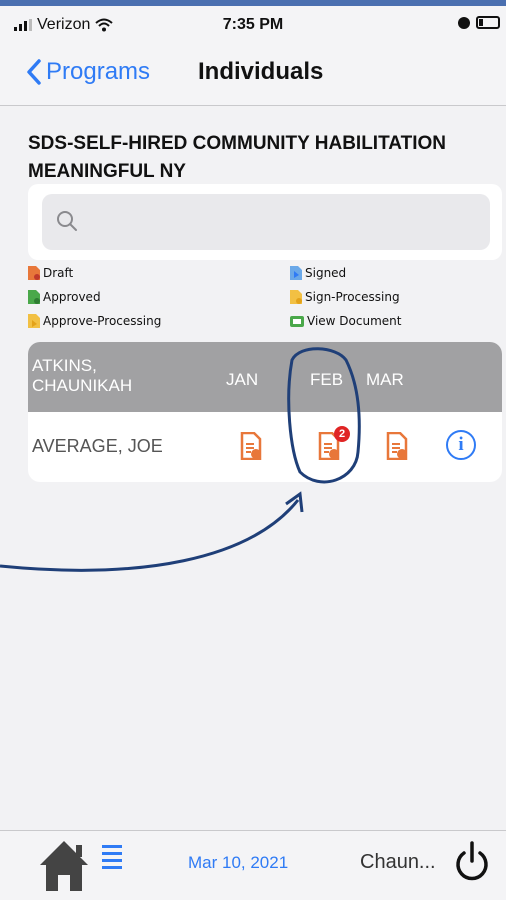 Image resolution: width=506 pixels, height=900 pixels. What do you see at coordinates (82, 375) in the screenshot?
I see `header-individual-name: ATKINS, CHAUNIKAH` at bounding box center [82, 375].